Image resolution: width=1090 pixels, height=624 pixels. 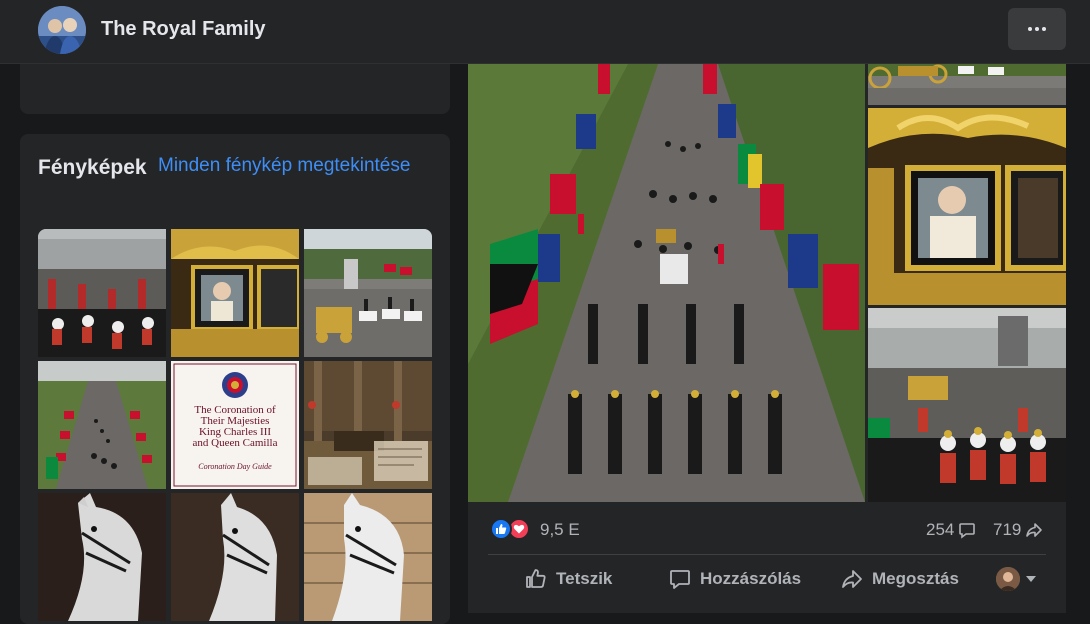 What do you see at coordinates (852, 579) in the screenshot?
I see `share-icon` at bounding box center [852, 579].